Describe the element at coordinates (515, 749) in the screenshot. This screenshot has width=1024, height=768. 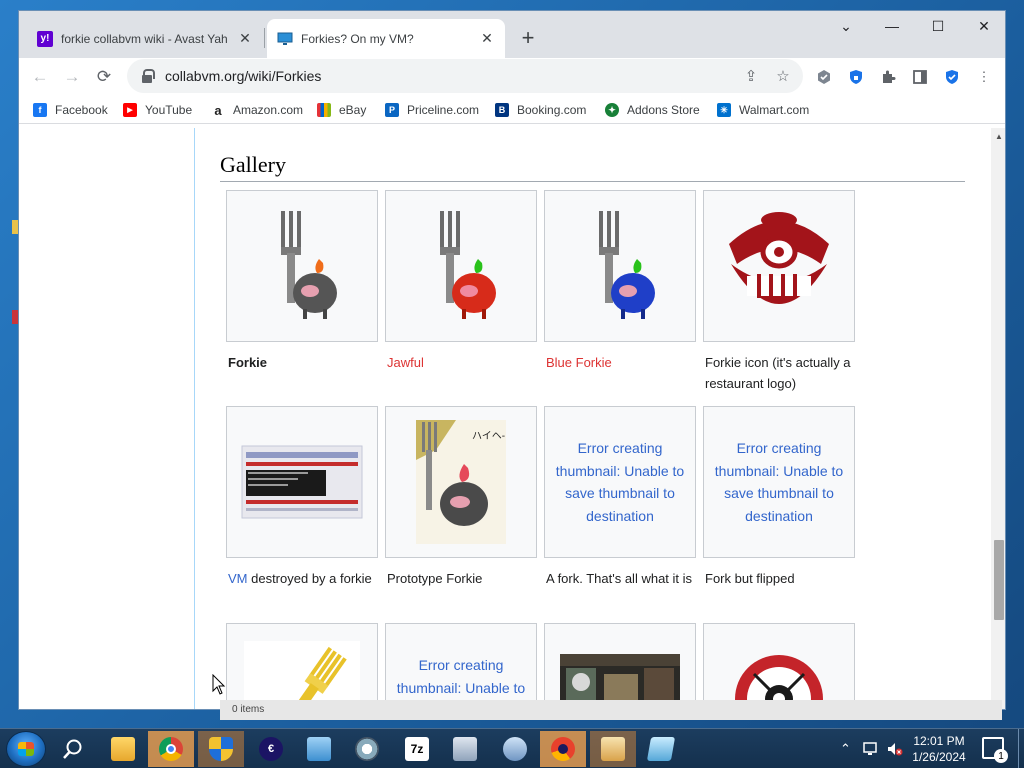
I see `taskbar-utility` at that location.